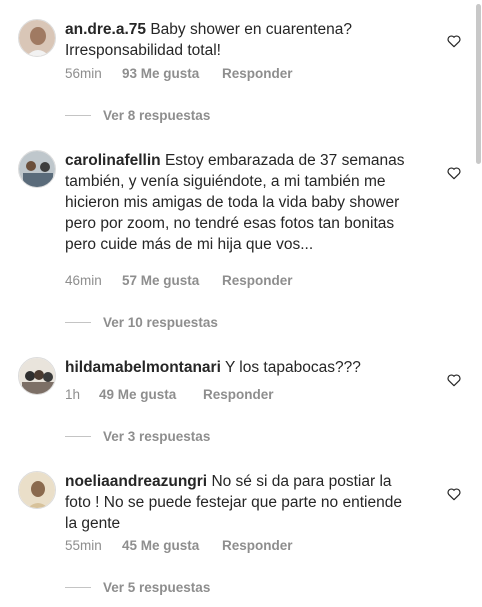 This screenshot has height=607, width=482. I want to click on view-replies-button: Ver 3 respuestas, so click(137, 436).